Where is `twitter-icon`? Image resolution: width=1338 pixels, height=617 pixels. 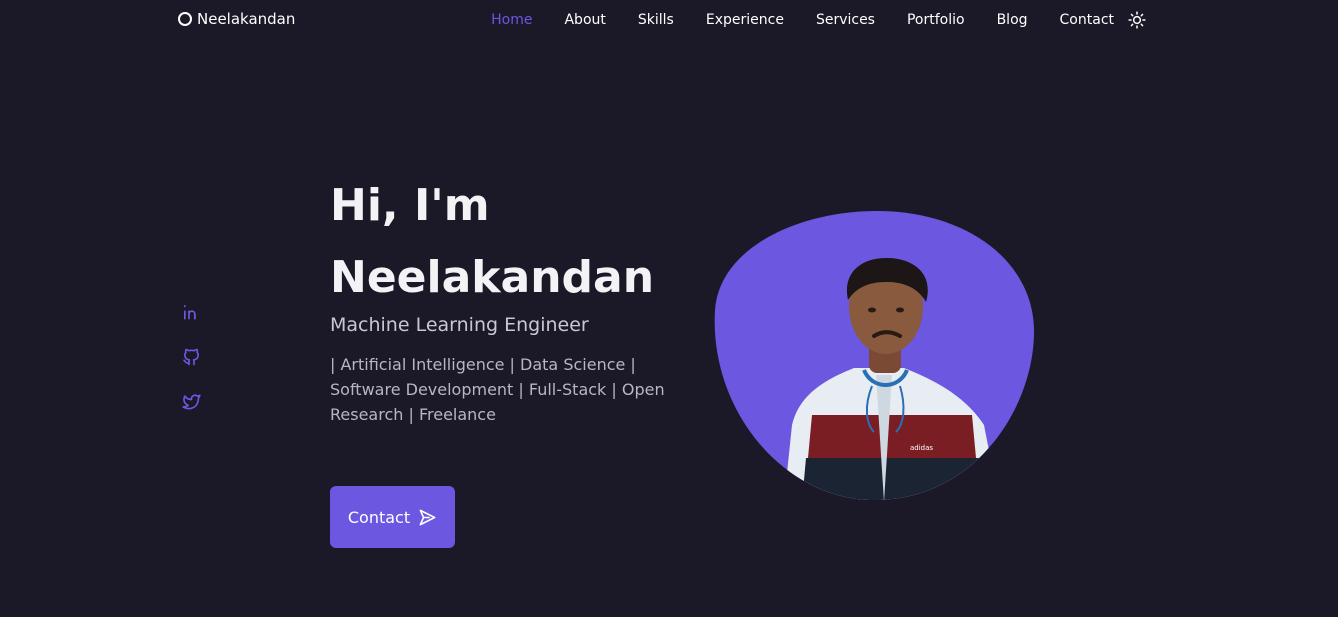 twitter-icon is located at coordinates (191, 402).